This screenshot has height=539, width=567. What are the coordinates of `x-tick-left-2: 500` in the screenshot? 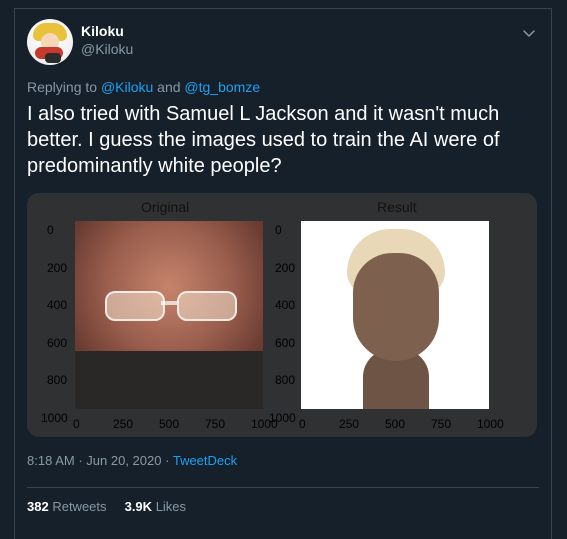 It's located at (169, 424).